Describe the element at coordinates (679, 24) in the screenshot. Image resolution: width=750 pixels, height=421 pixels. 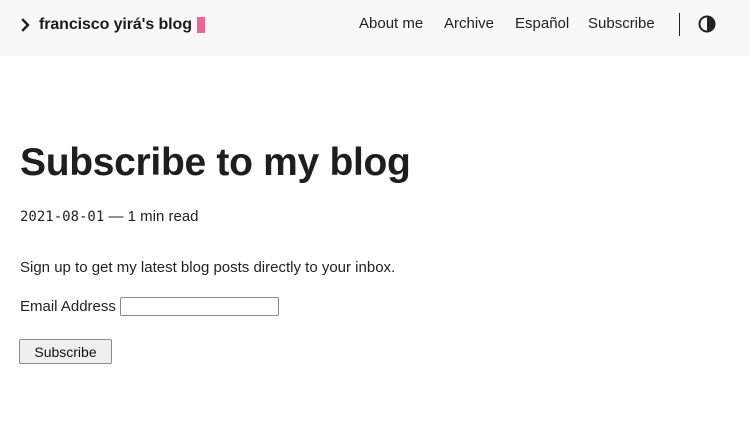
I see `nav-divider` at that location.